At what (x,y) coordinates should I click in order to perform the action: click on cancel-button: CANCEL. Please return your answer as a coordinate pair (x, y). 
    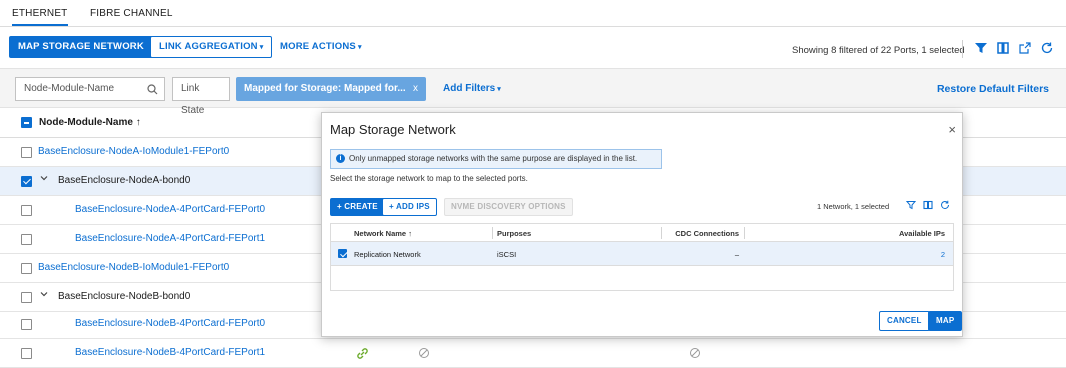
    Looking at the image, I should click on (904, 321).